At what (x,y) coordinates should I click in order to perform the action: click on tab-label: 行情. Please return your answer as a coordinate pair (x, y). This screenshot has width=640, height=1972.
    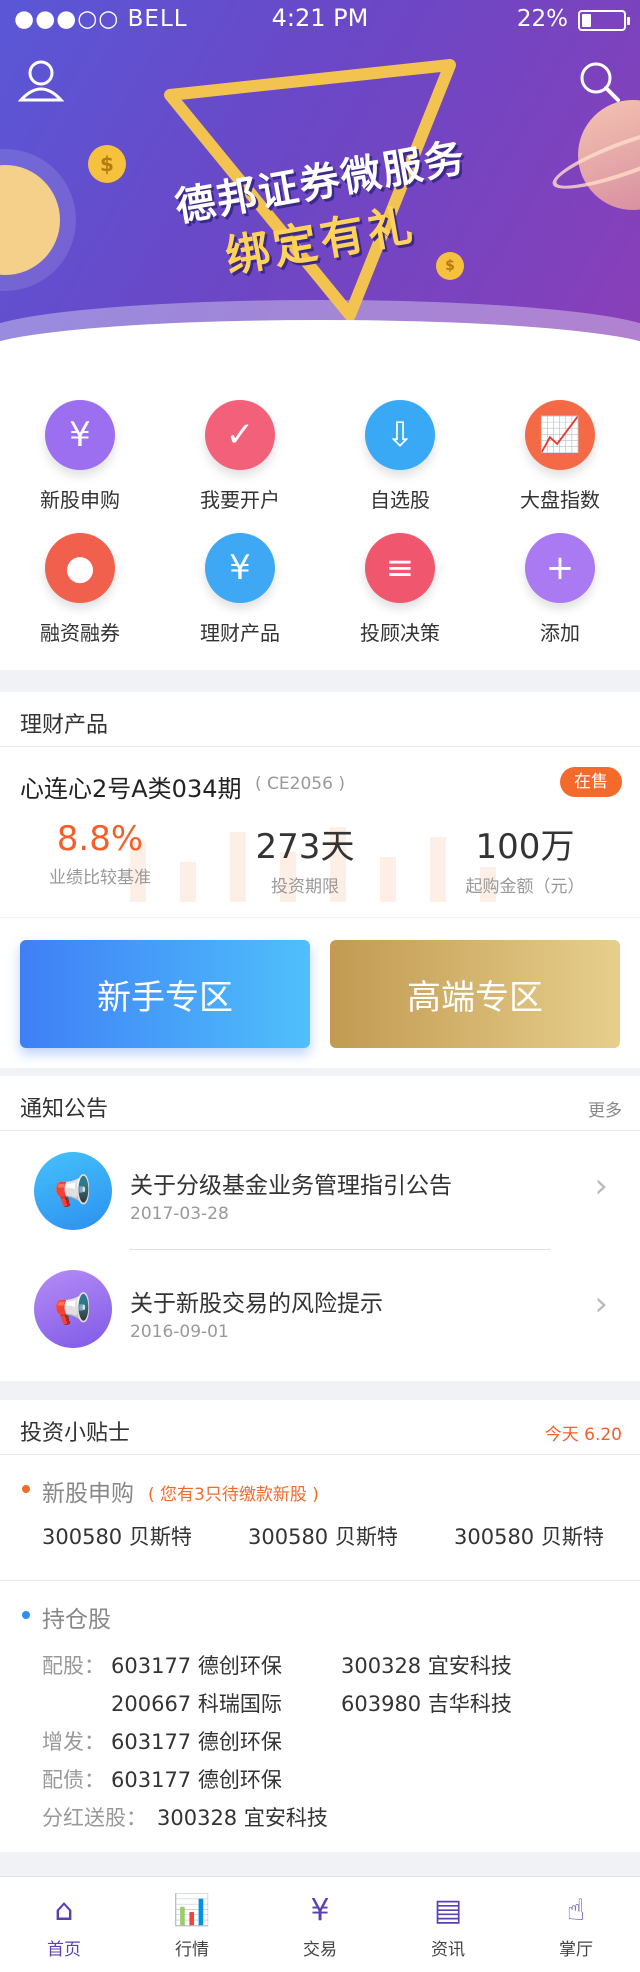
    Looking at the image, I should click on (192, 1950).